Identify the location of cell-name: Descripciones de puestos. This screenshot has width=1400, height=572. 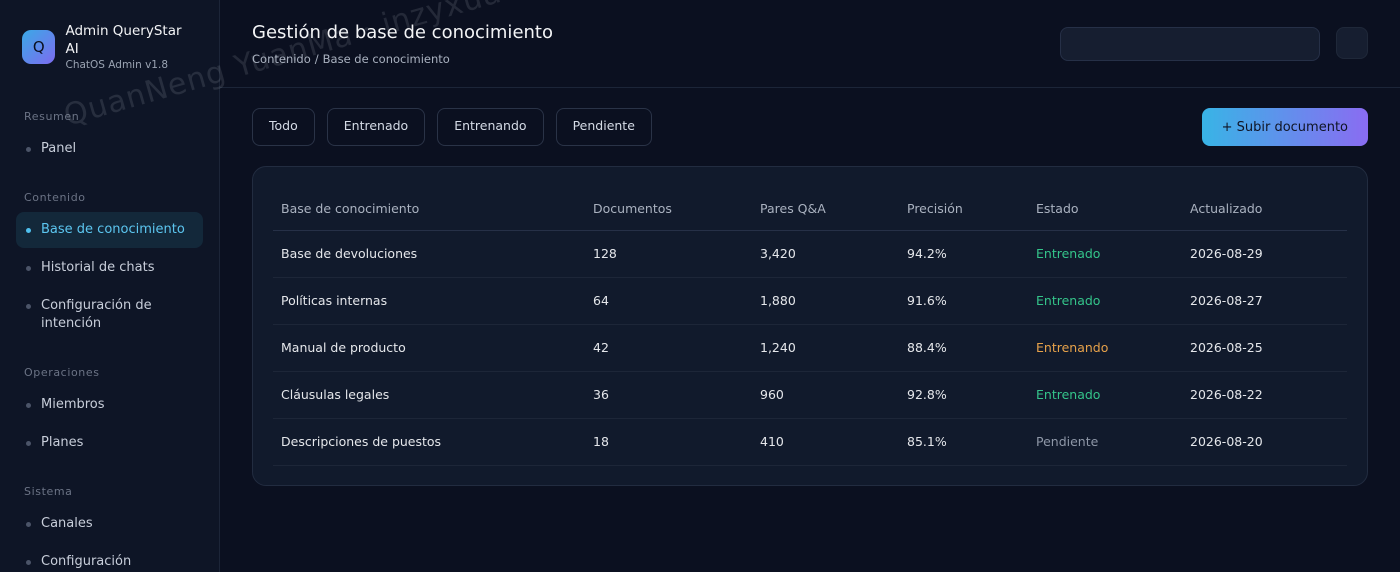
(429, 442).